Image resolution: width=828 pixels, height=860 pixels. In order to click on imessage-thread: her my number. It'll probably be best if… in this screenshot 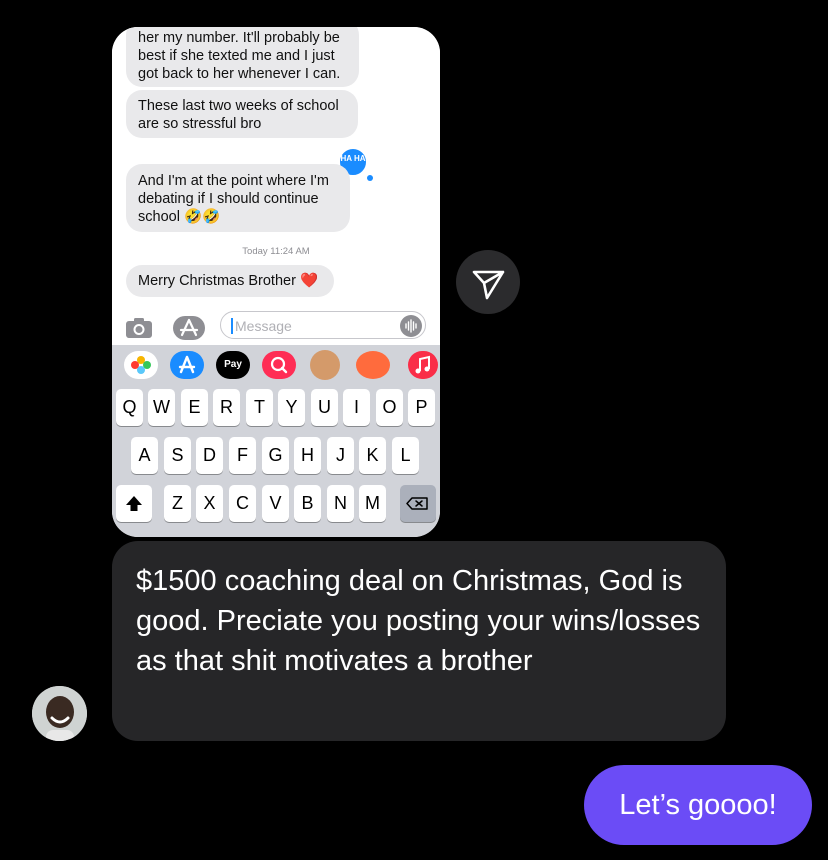, I will do `click(276, 177)`.